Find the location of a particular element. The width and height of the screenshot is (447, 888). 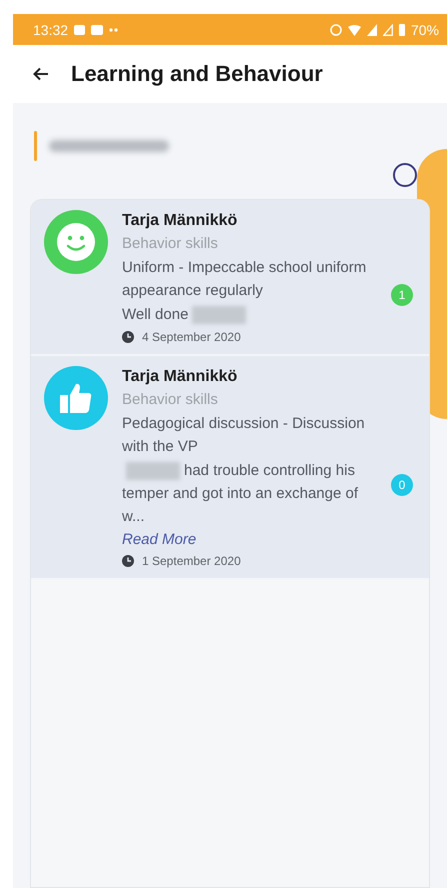

thumbs-up-icon is located at coordinates (76, 398).